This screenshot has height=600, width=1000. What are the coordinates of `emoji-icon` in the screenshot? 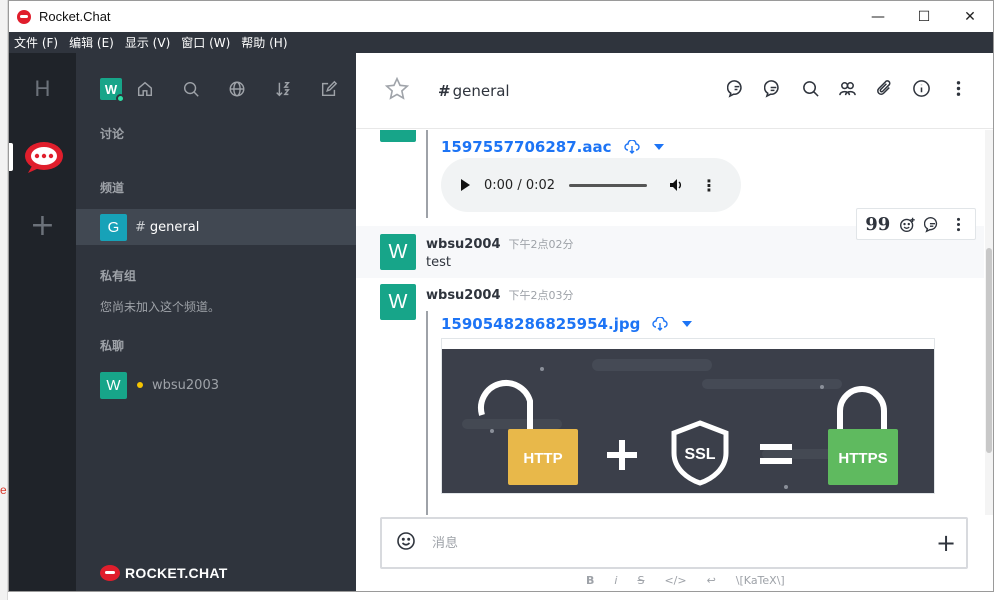 It's located at (406, 543).